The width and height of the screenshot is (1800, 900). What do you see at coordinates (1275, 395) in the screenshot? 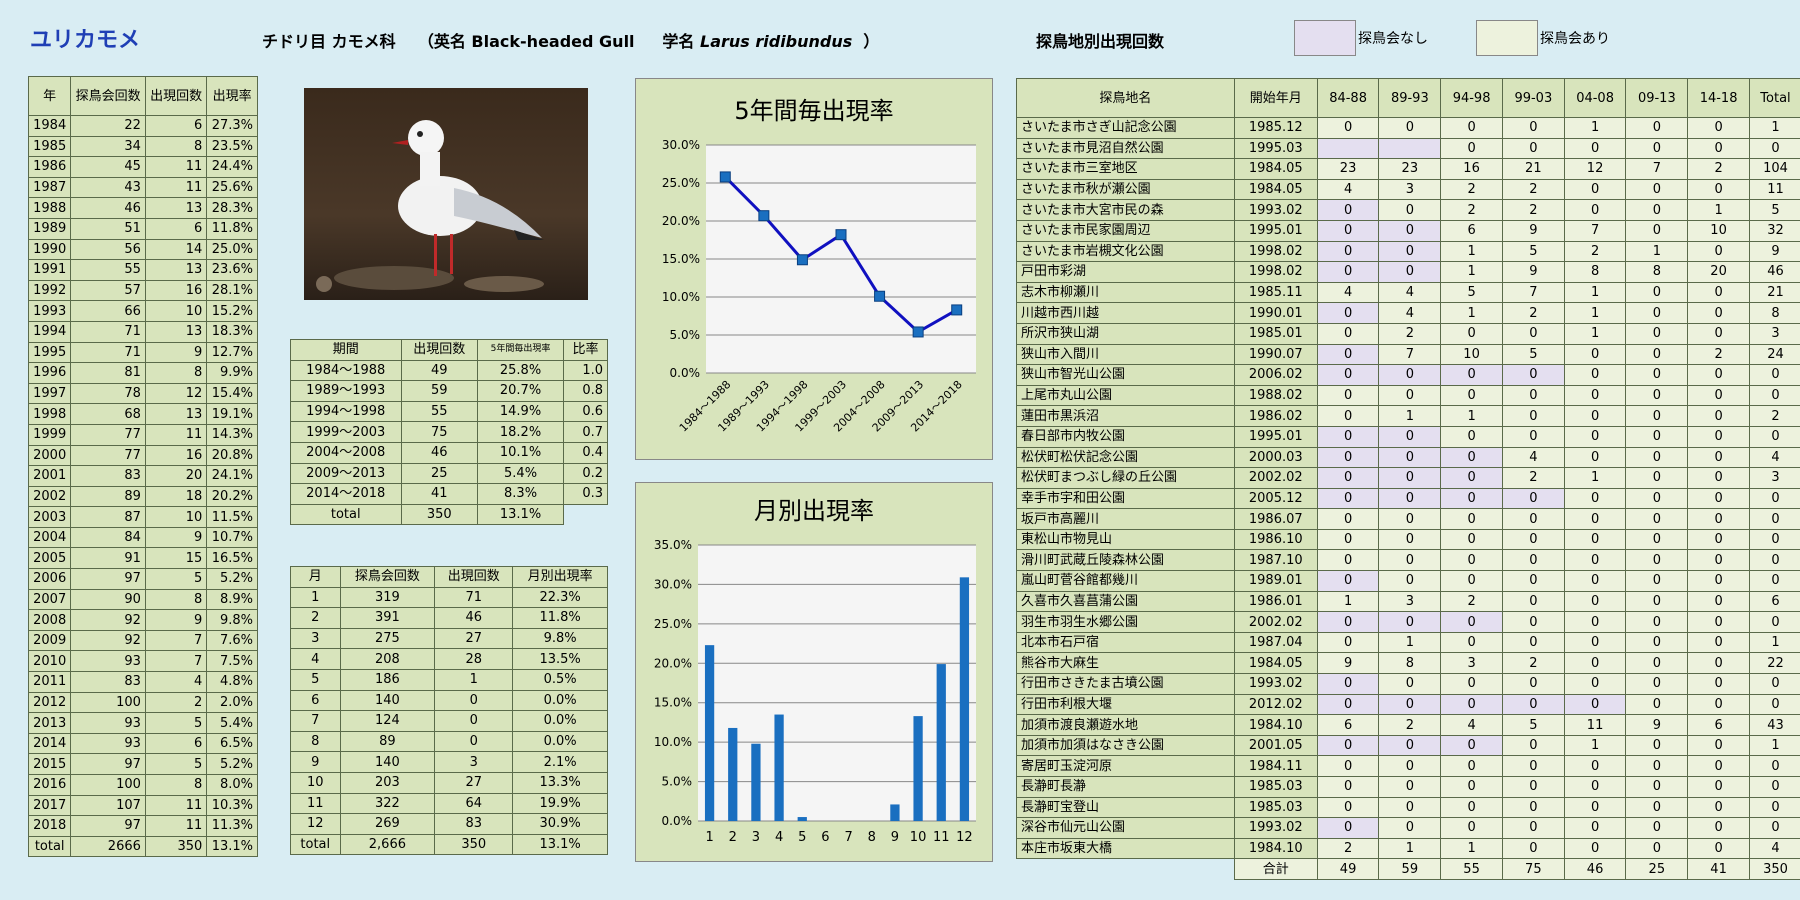
I see `site-start: 1988.02` at bounding box center [1275, 395].